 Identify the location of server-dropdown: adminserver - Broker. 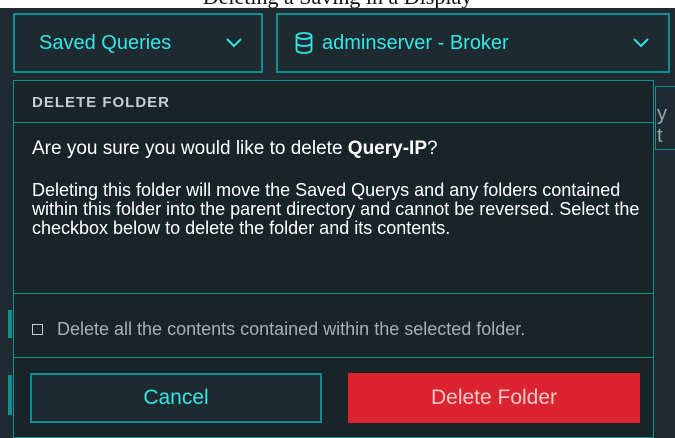
(473, 43).